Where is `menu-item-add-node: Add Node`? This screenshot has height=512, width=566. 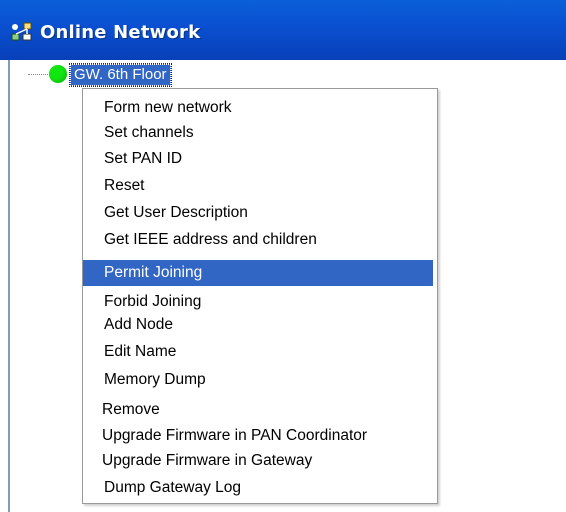
menu-item-add-node: Add Node is located at coordinates (138, 325).